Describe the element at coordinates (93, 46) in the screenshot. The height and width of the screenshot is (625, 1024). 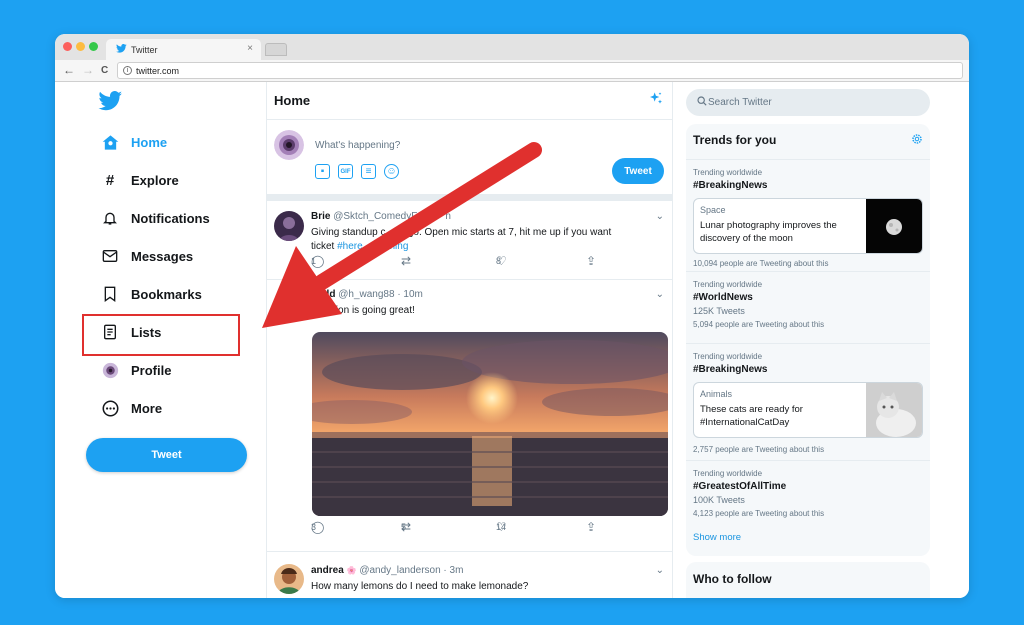
I see `maximize-window-button` at that location.